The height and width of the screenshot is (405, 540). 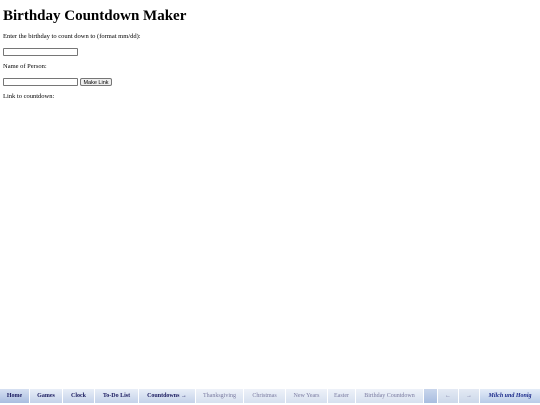 What do you see at coordinates (342, 396) in the screenshot?
I see `nav-easter: Easter` at bounding box center [342, 396].